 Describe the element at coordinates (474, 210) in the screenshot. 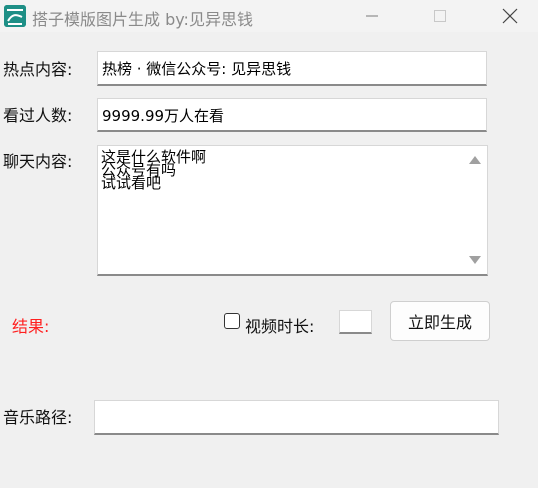

I see `chat-scrollbar` at that location.